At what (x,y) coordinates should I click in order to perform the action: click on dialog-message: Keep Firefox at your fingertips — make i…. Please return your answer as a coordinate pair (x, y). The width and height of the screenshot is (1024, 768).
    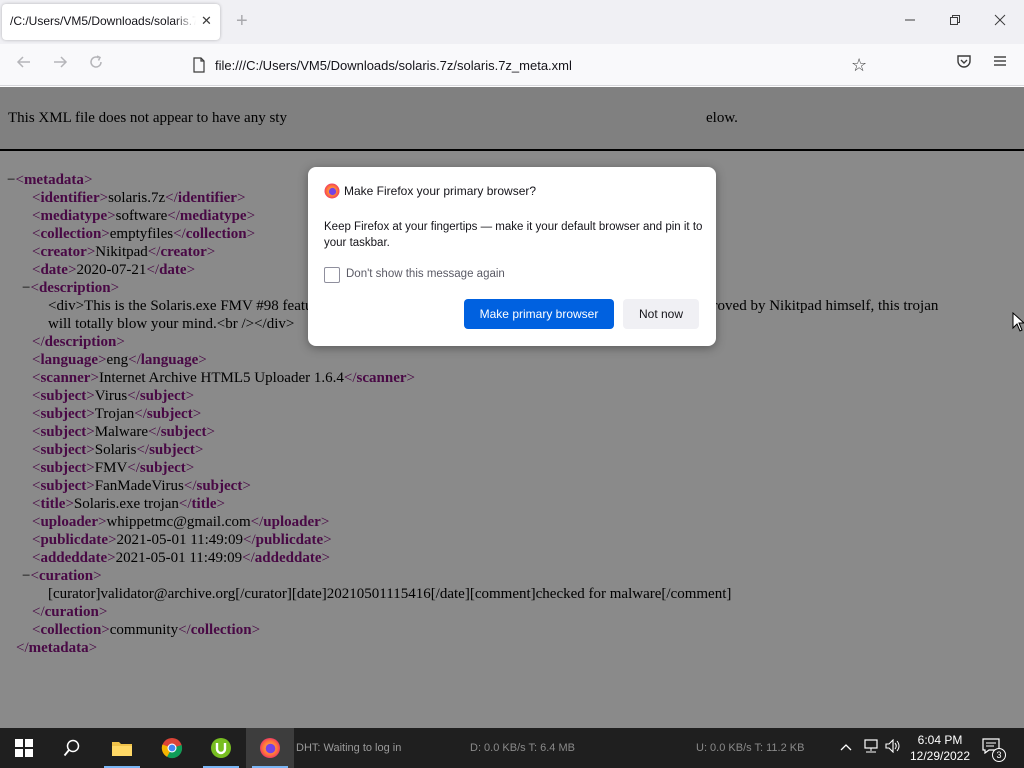
    Looking at the image, I should click on (513, 235).